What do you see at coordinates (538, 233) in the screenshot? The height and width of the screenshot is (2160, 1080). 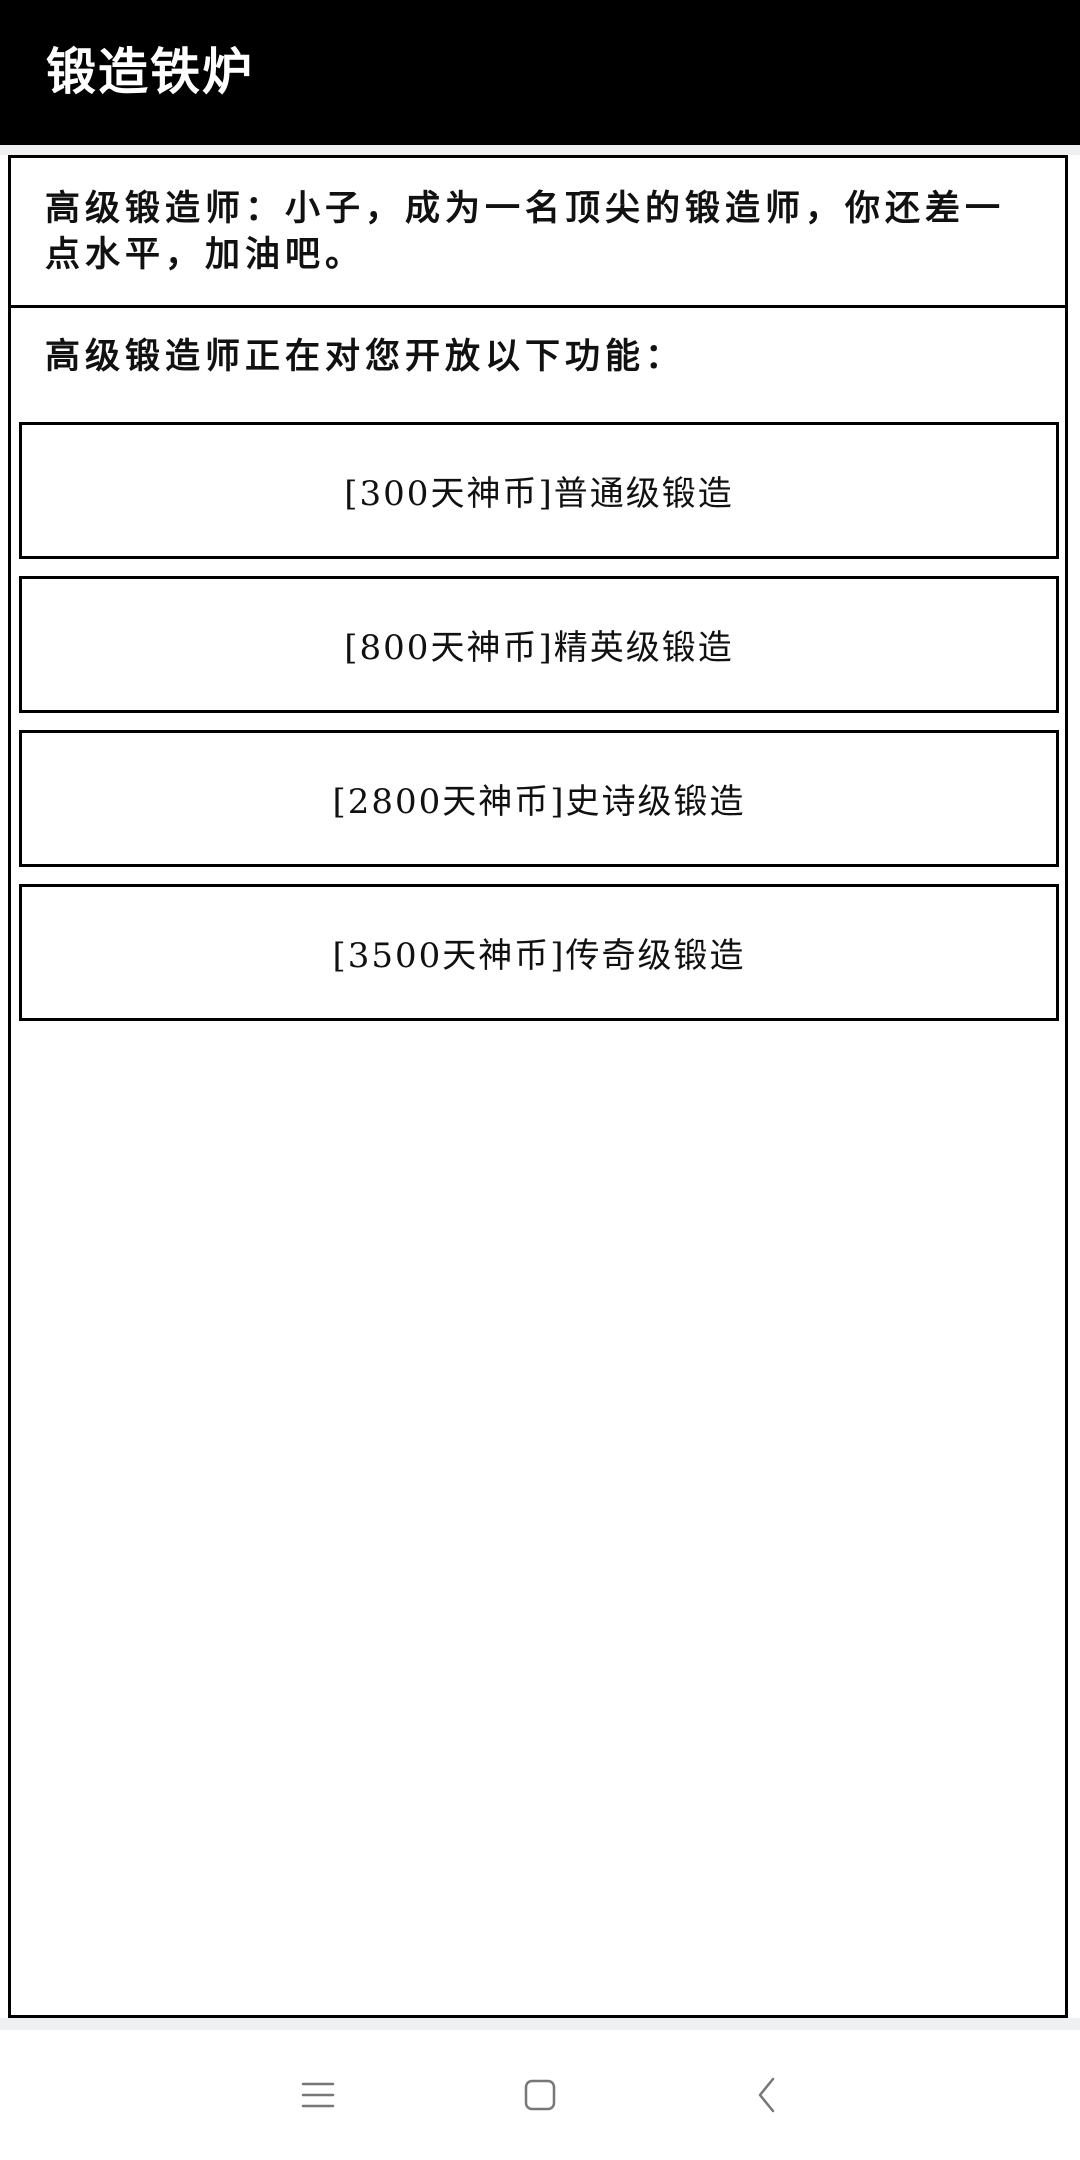 I see `npc-message: 高级锻造师：小子，成为一名顶尖的锻造师，你还差一点水平，加油吧。` at bounding box center [538, 233].